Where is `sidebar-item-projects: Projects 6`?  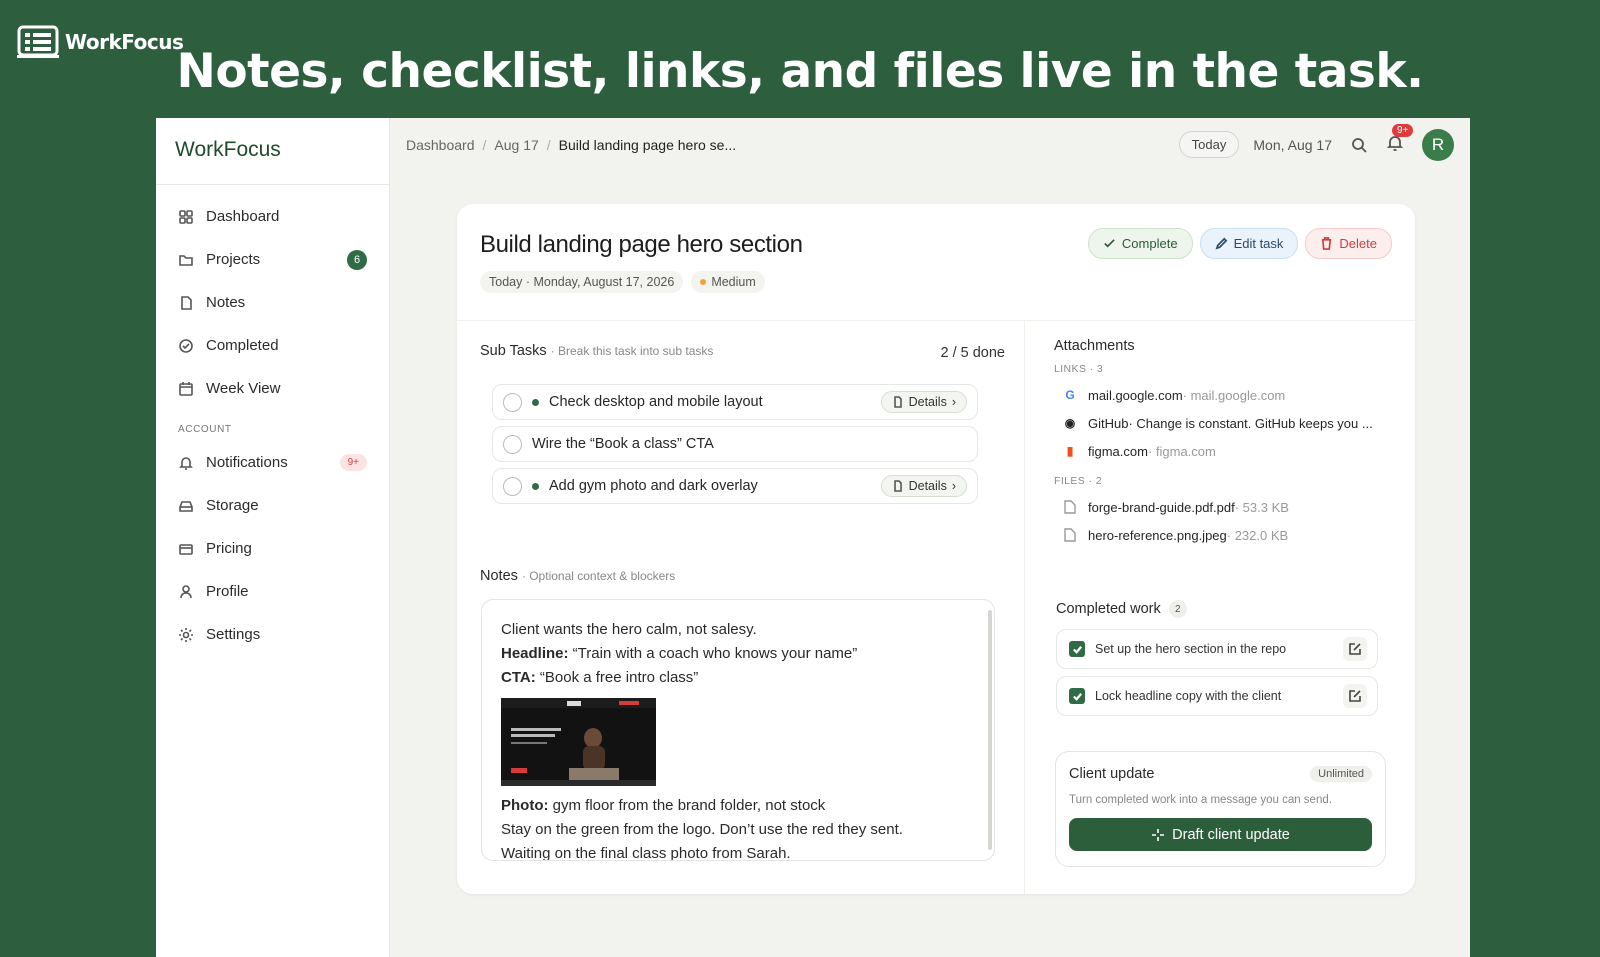
sidebar-item-projects: Projects 6 is located at coordinates (272, 259).